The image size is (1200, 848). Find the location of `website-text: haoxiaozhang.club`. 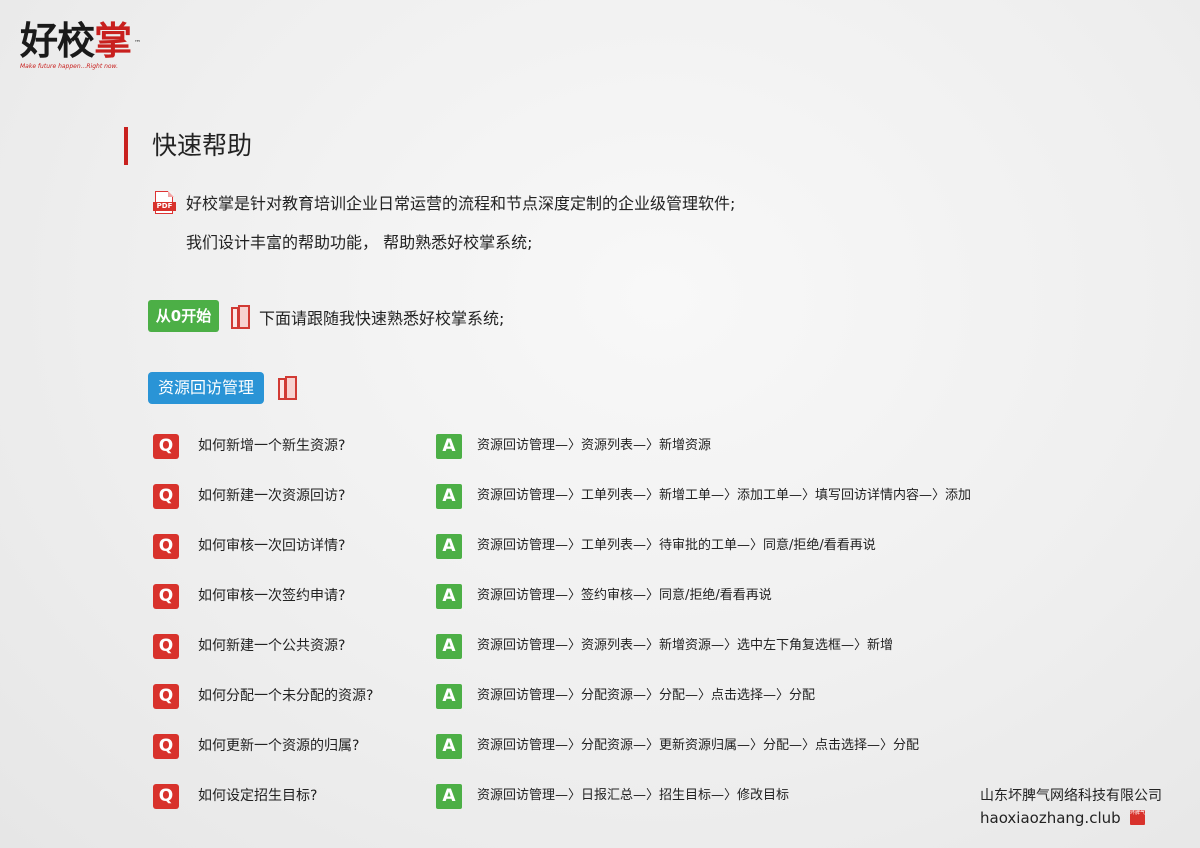

website-text: haoxiaozhang.club is located at coordinates (1050, 818).